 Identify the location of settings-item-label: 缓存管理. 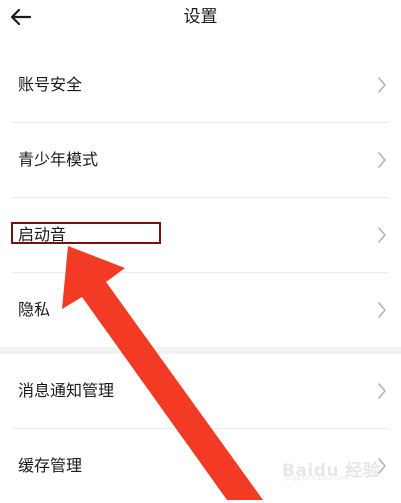
(50, 465).